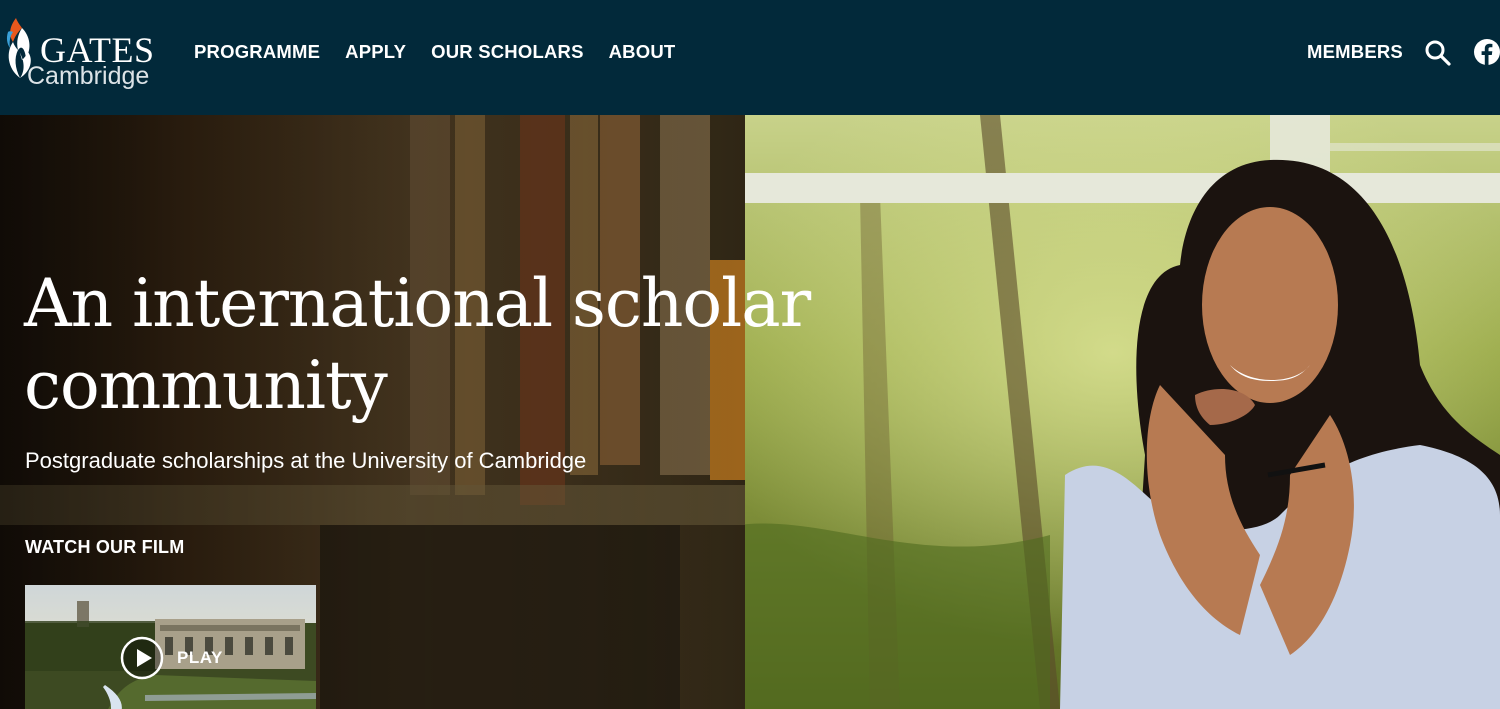 This screenshot has width=1500, height=709. Describe the element at coordinates (642, 52) in the screenshot. I see `nav-item-about: ABOUT` at that location.